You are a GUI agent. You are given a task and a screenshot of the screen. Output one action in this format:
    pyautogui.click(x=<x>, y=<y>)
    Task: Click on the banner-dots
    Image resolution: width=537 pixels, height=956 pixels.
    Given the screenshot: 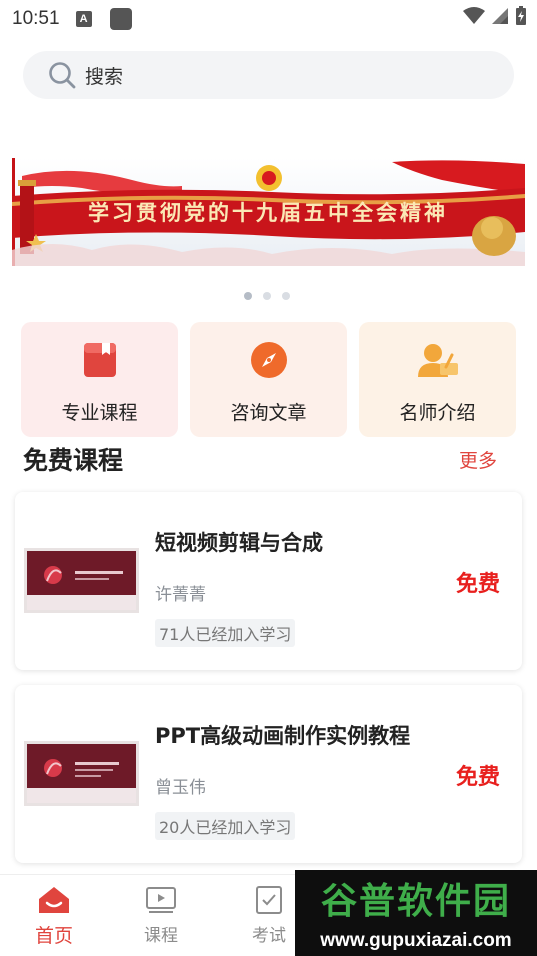 What is the action you would take?
    pyautogui.click(x=267, y=296)
    